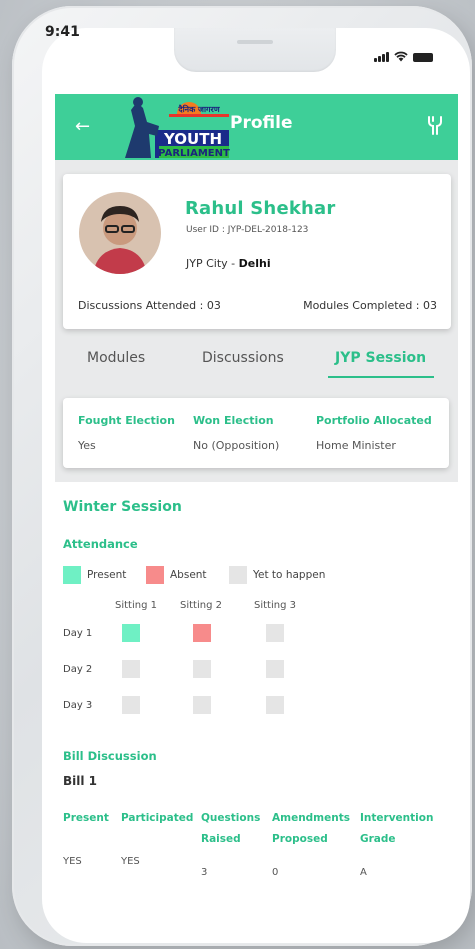 Image resolution: width=475 pixels, height=949 pixels. I want to click on legend-present: Present, so click(94, 575).